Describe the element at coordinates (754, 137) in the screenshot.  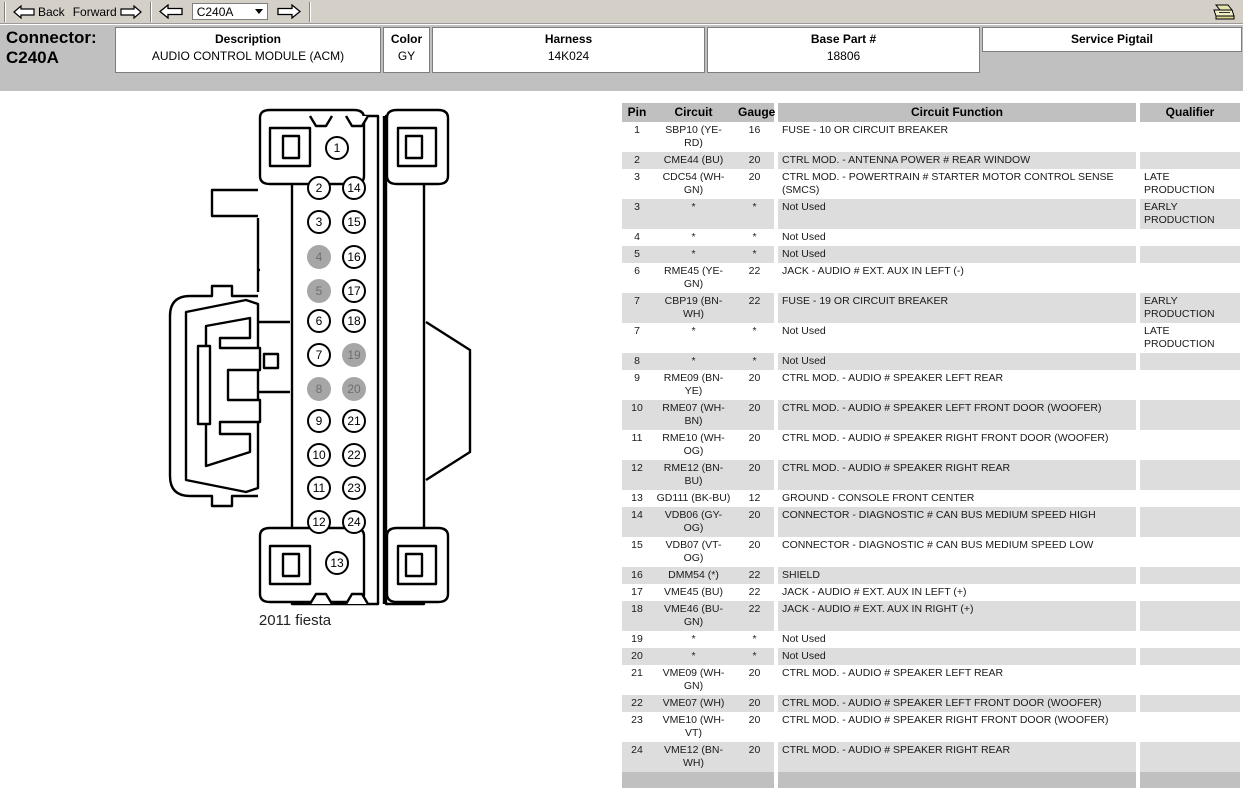
I see `cell-gauge: 16` at that location.